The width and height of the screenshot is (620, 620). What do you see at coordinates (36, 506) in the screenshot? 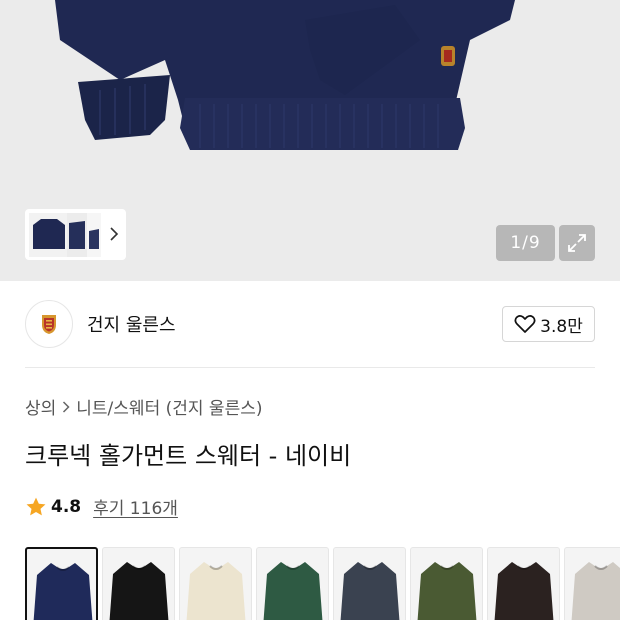
I see `star-icon` at bounding box center [36, 506].